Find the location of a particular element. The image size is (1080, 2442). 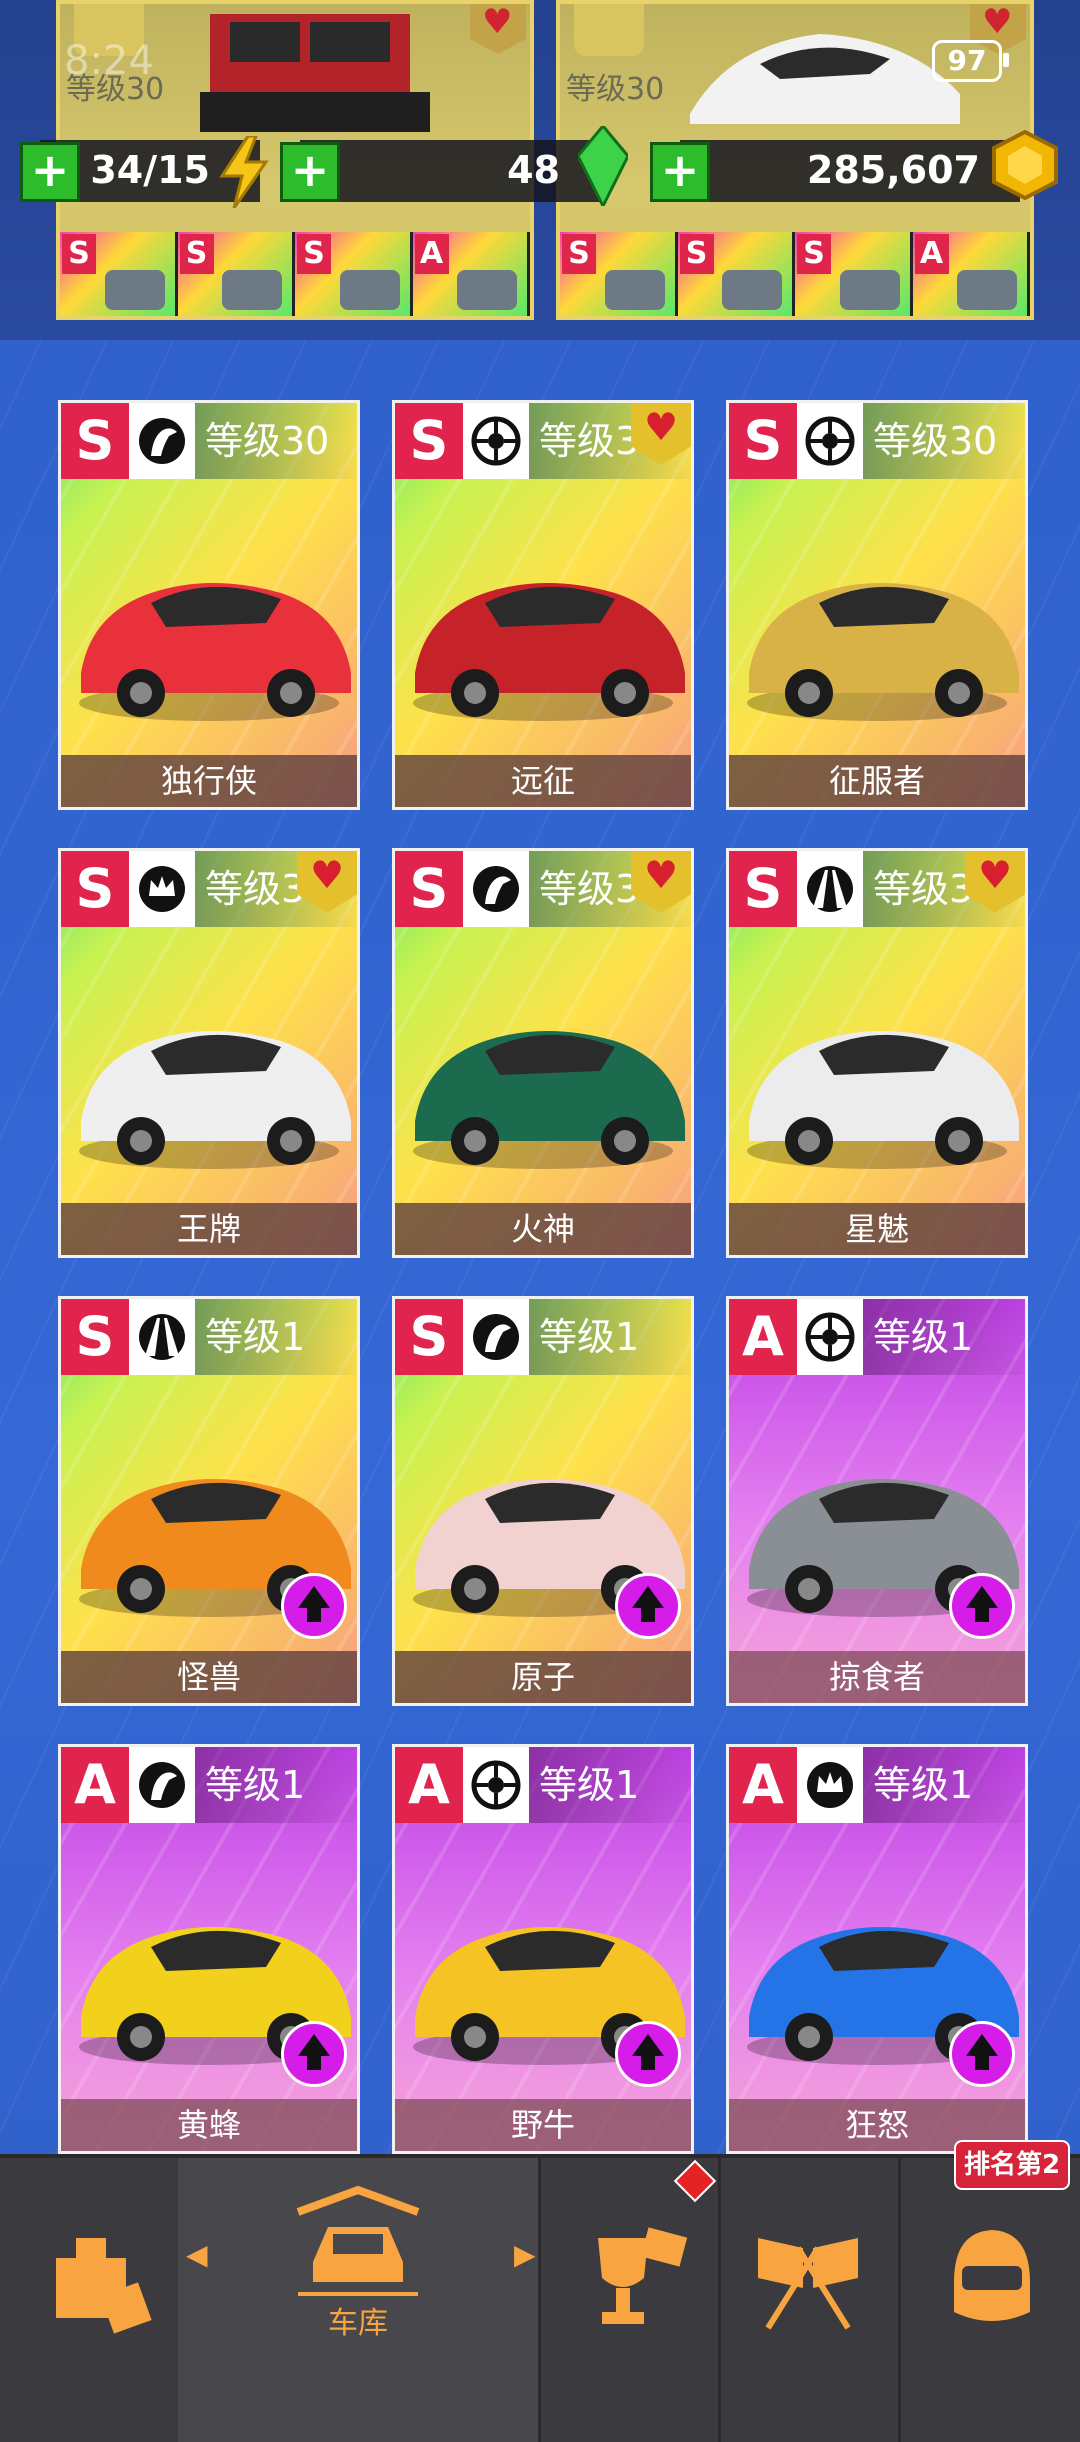

car-name: 掠食者 is located at coordinates (877, 1677).